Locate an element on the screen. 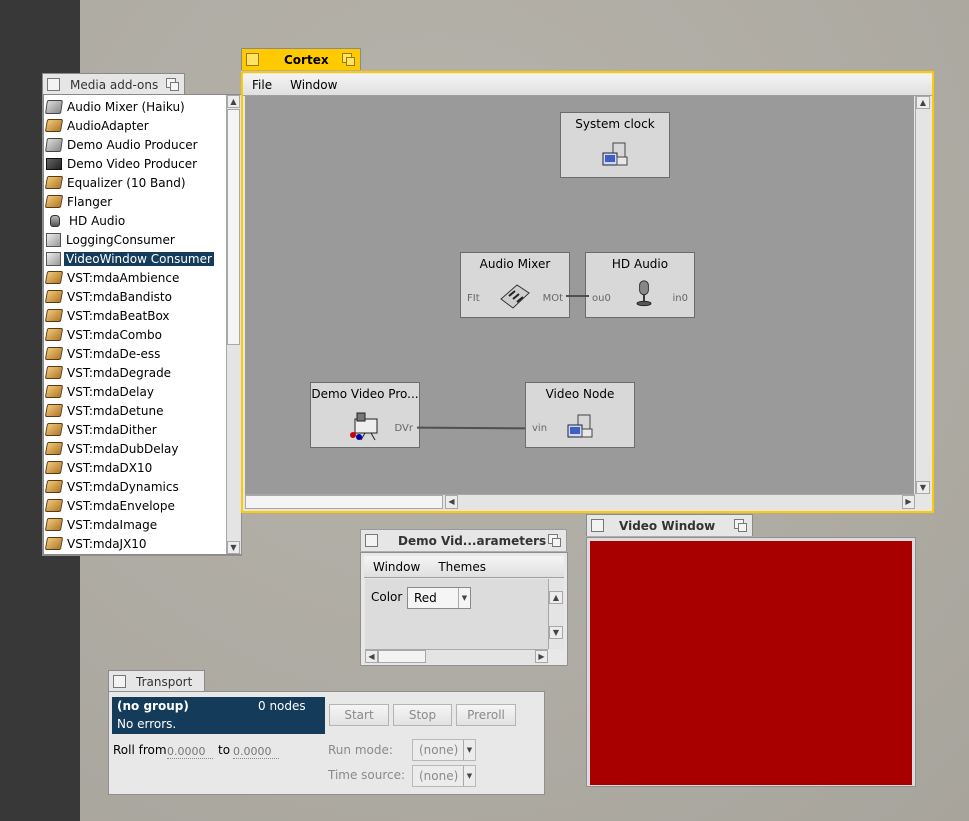 The image size is (969, 821). video-display is located at coordinates (751, 663).